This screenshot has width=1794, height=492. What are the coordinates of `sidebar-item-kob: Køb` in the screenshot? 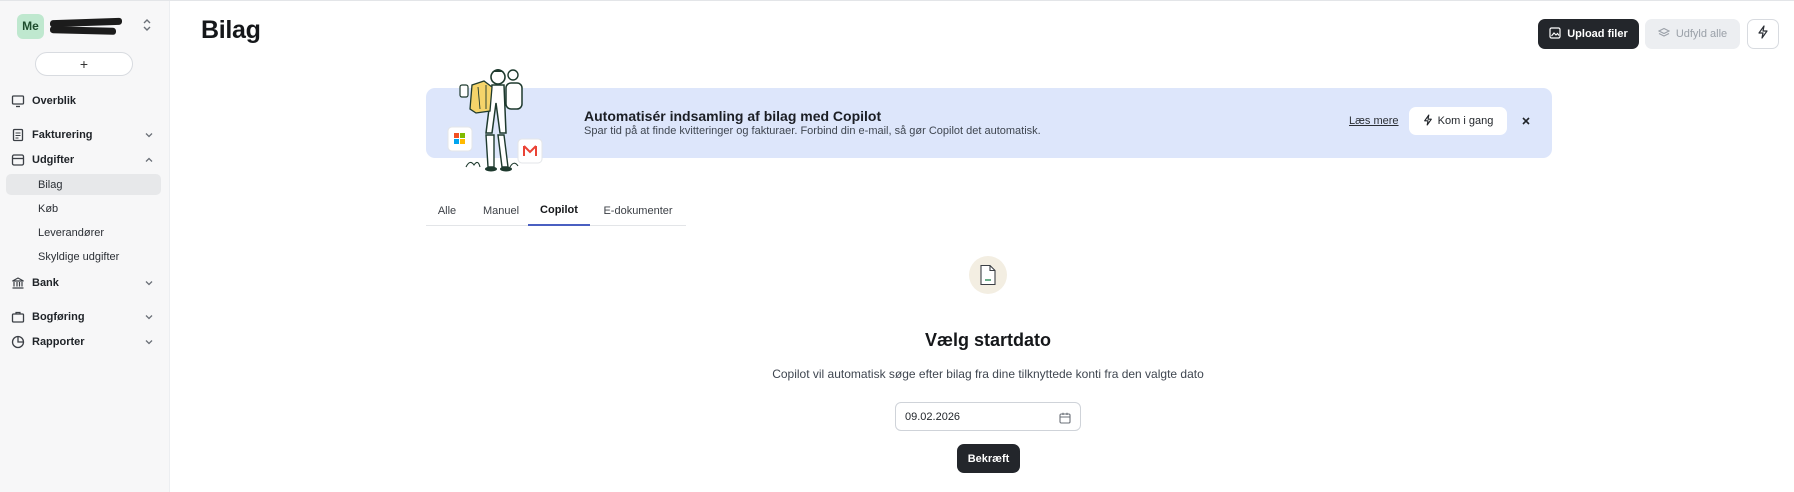 It's located at (83, 208).